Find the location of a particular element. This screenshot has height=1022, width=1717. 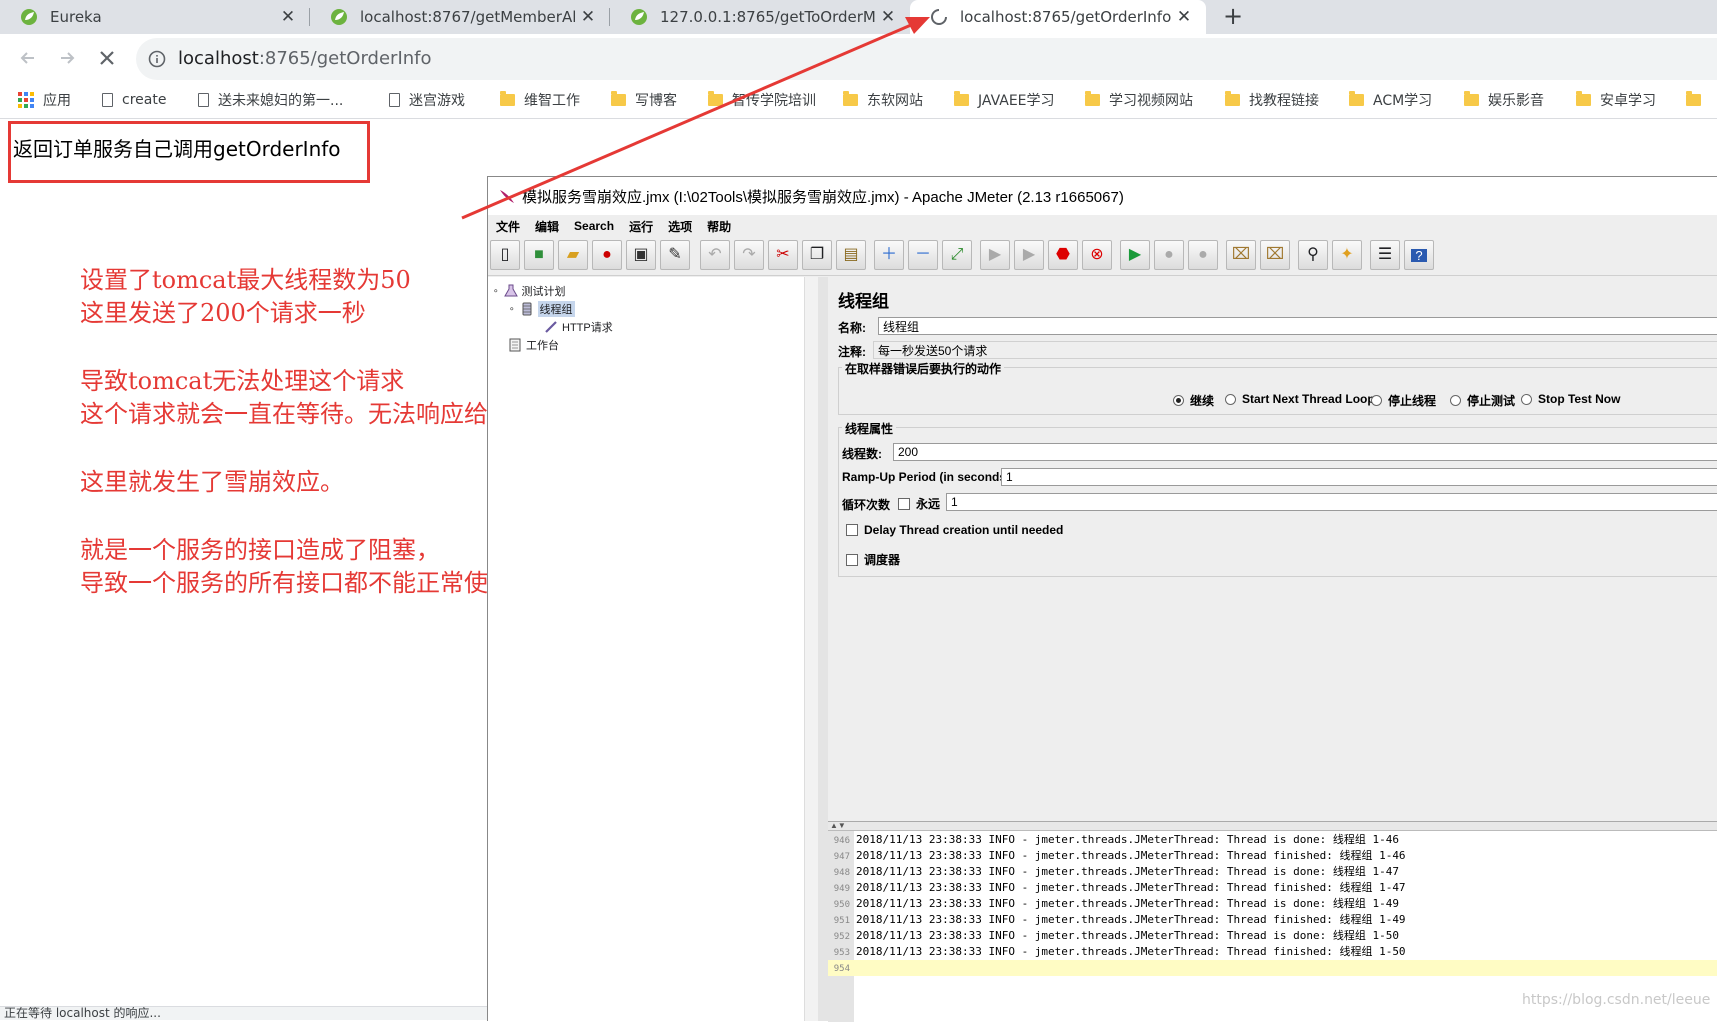

bookmark-folder-more is located at coordinates (1698, 100).